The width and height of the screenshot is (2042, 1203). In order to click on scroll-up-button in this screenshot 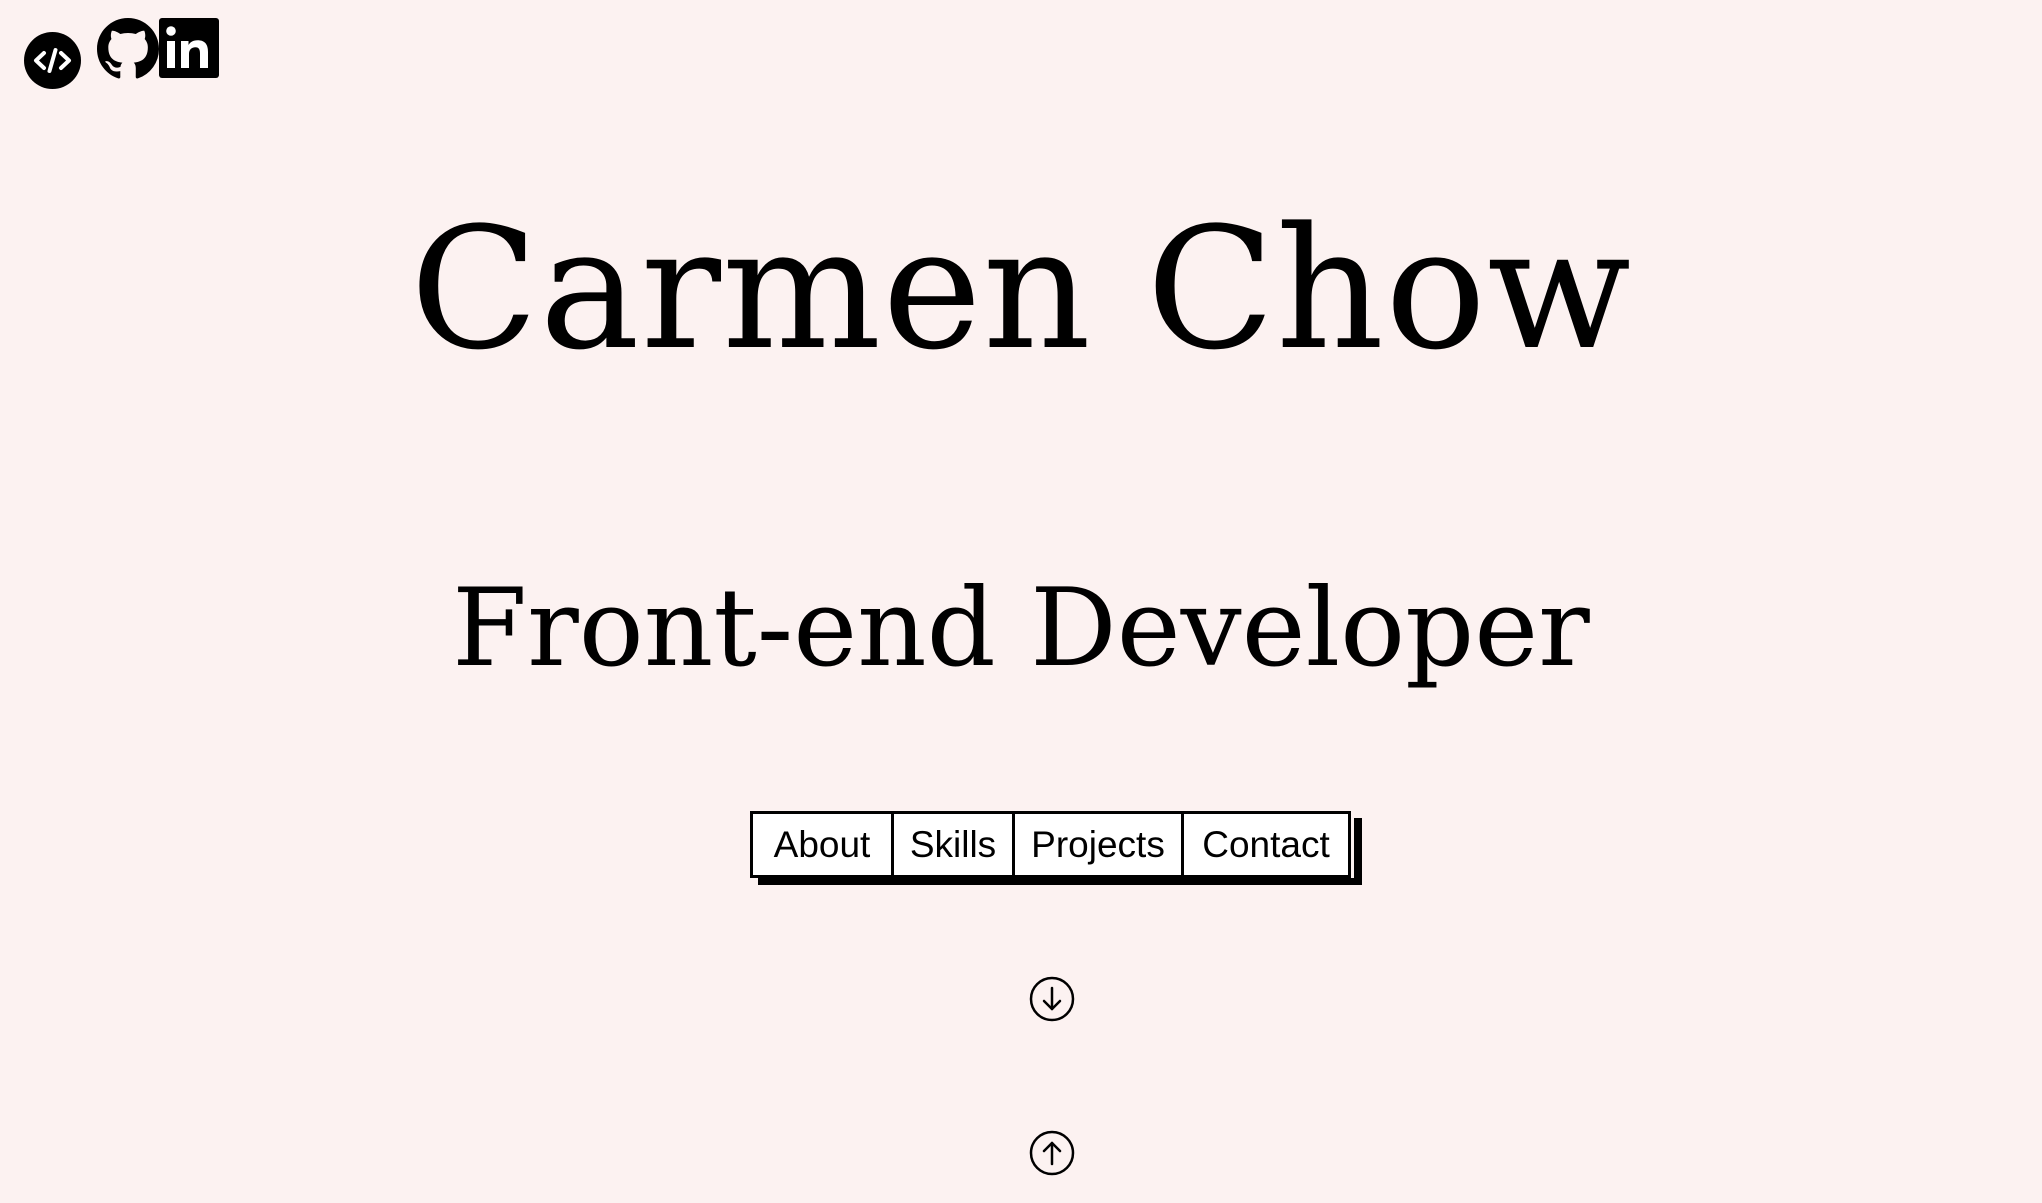, I will do `click(1052, 1153)`.